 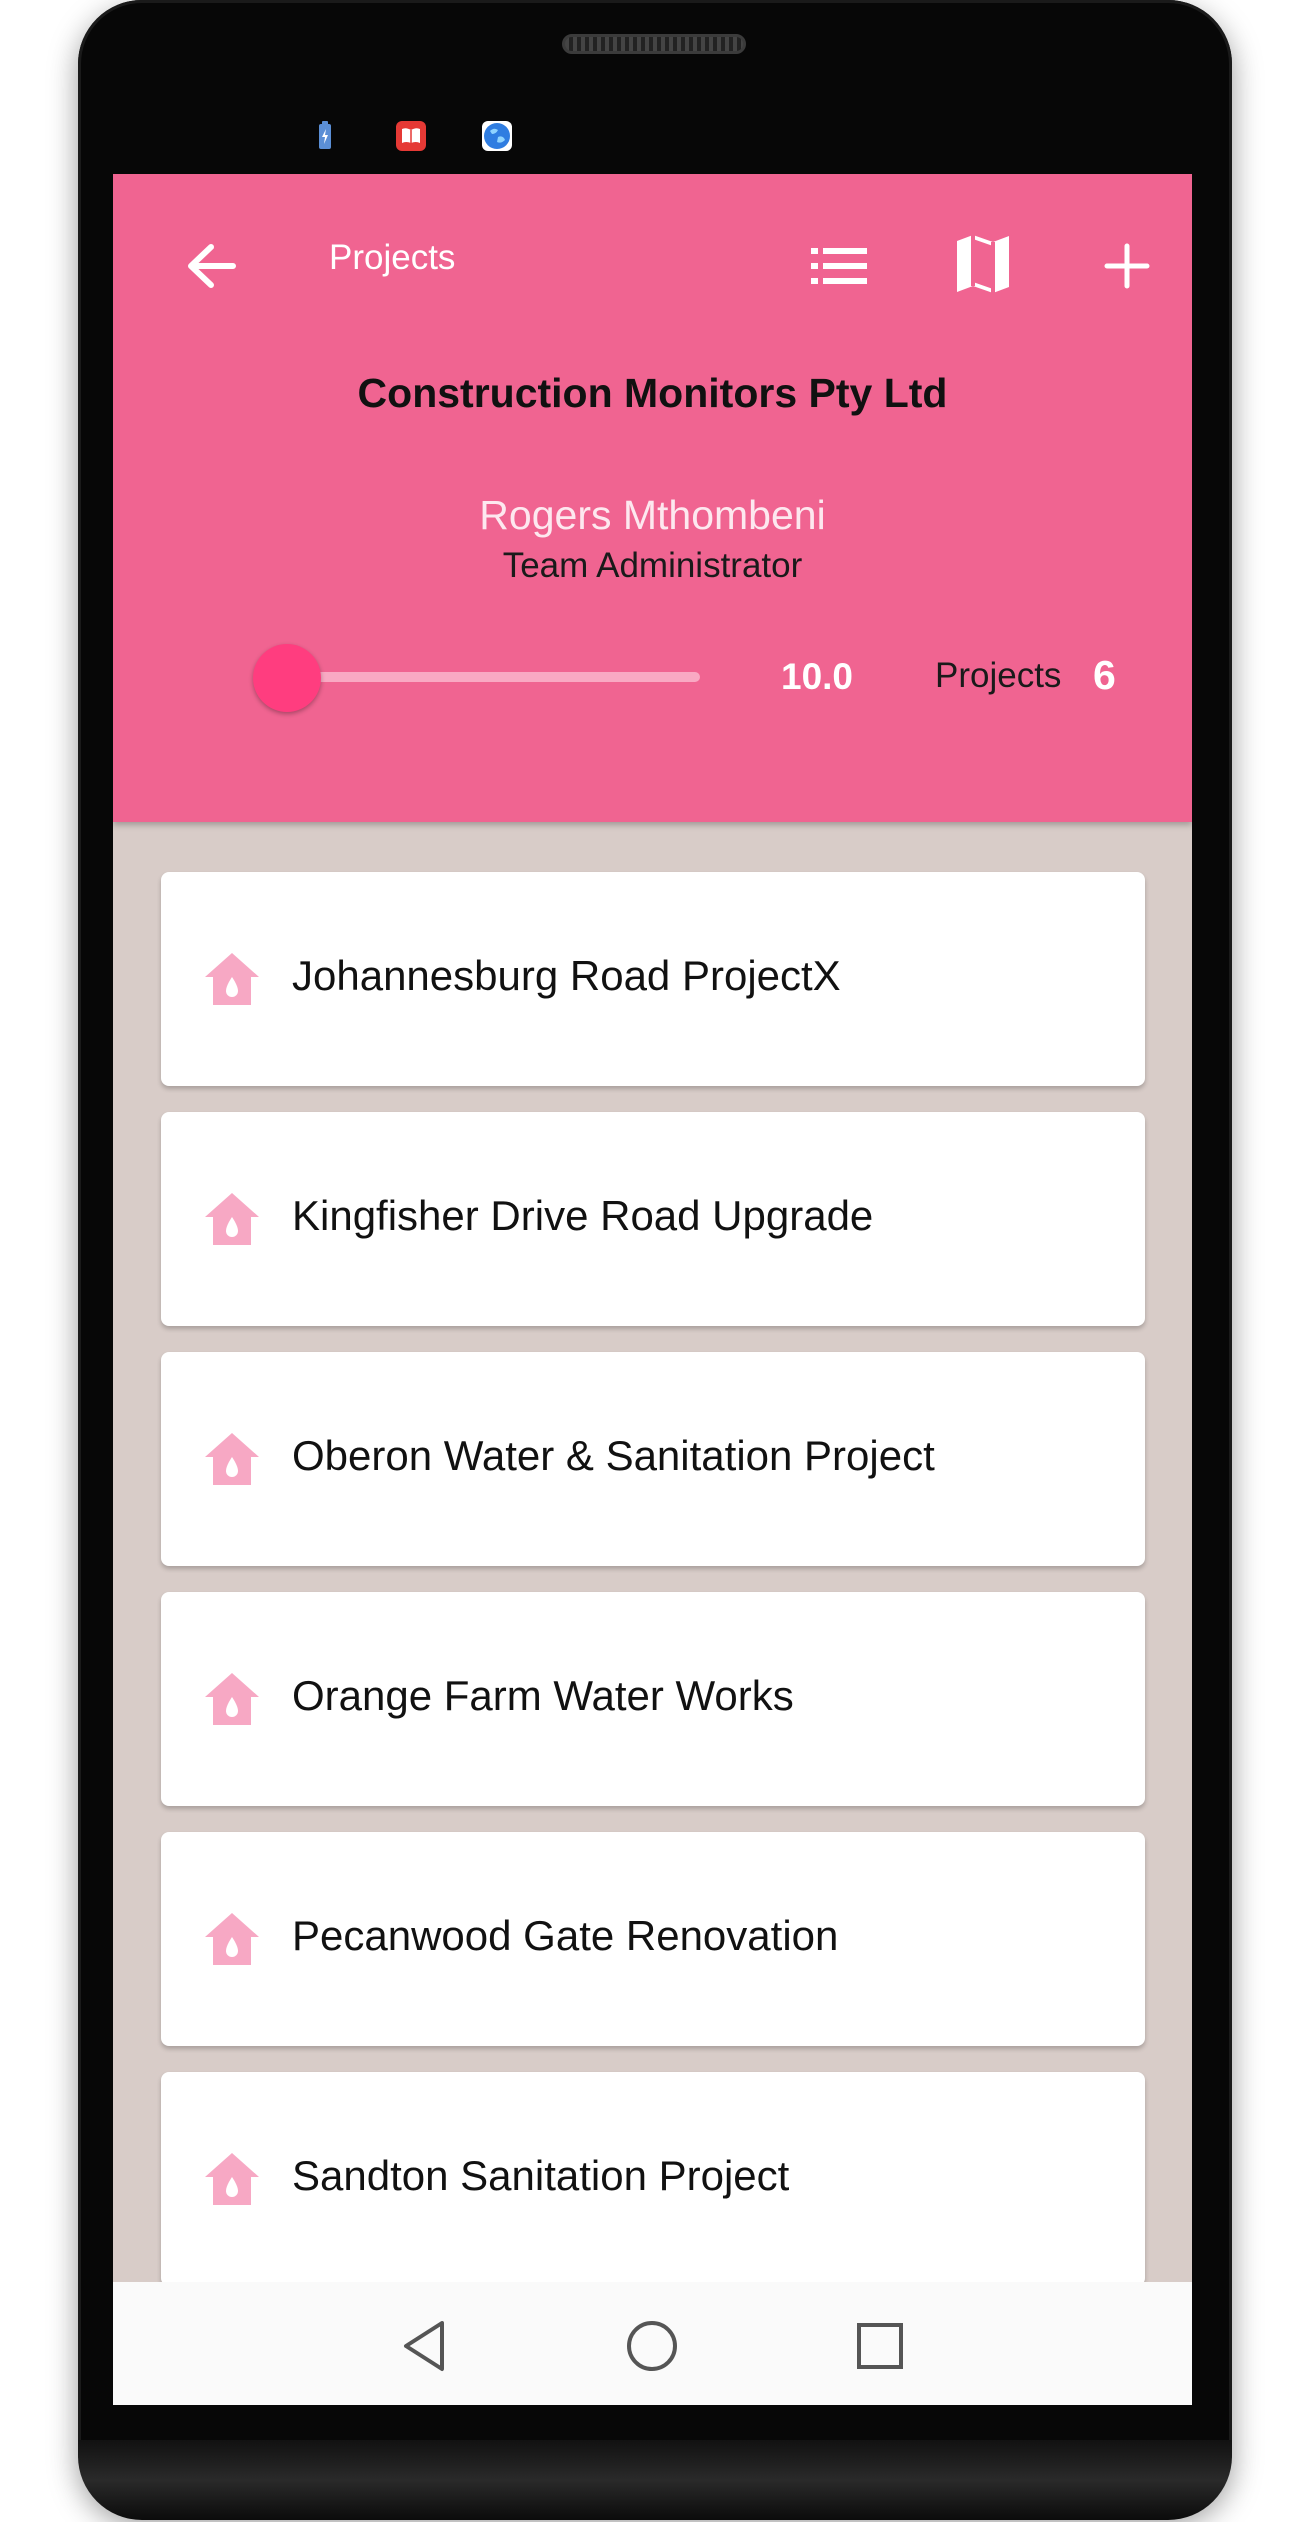 What do you see at coordinates (998, 675) in the screenshot?
I see `projects-count-label: Projects` at bounding box center [998, 675].